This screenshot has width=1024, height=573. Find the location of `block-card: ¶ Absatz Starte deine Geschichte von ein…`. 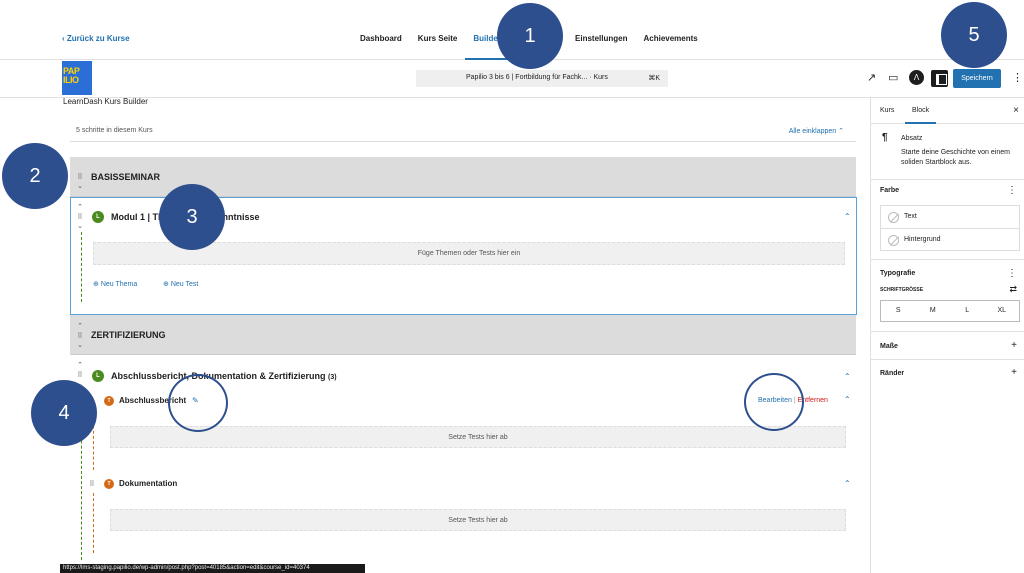

block-card: ¶ Absatz Starte deine Geschichte von ein… is located at coordinates (947, 152).